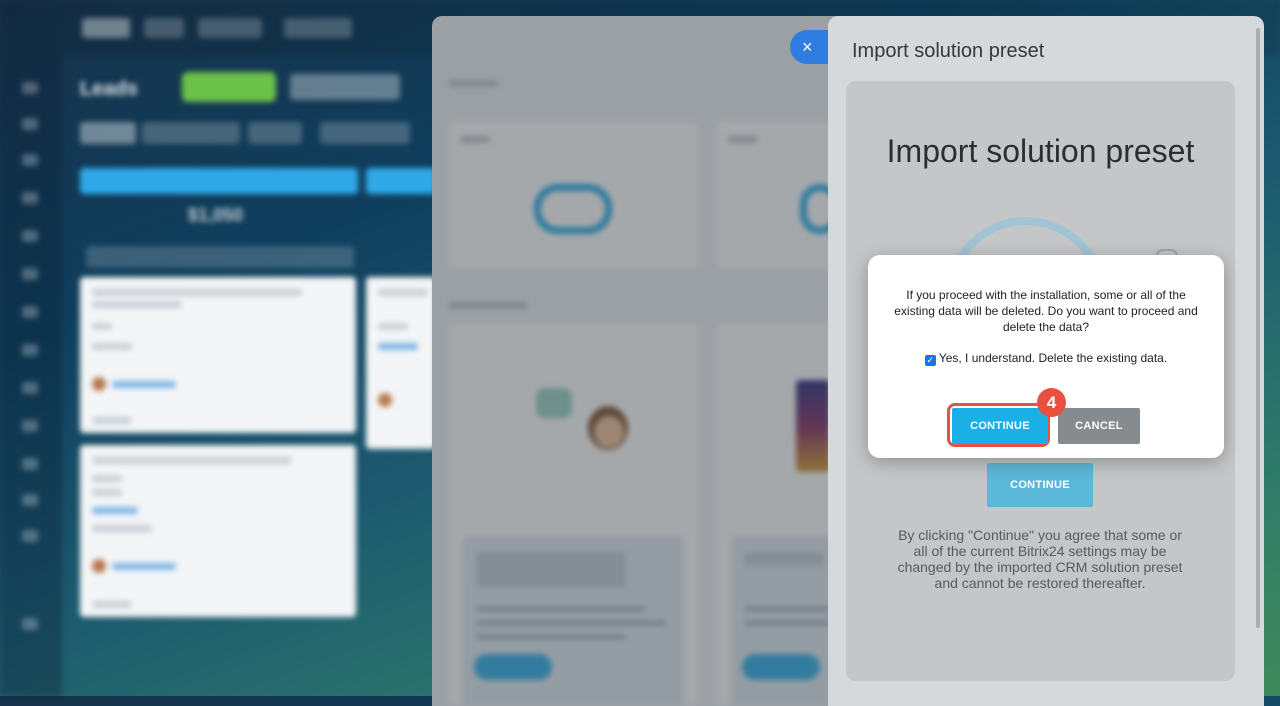  What do you see at coordinates (807, 47) in the screenshot?
I see `close-icon: ×` at bounding box center [807, 47].